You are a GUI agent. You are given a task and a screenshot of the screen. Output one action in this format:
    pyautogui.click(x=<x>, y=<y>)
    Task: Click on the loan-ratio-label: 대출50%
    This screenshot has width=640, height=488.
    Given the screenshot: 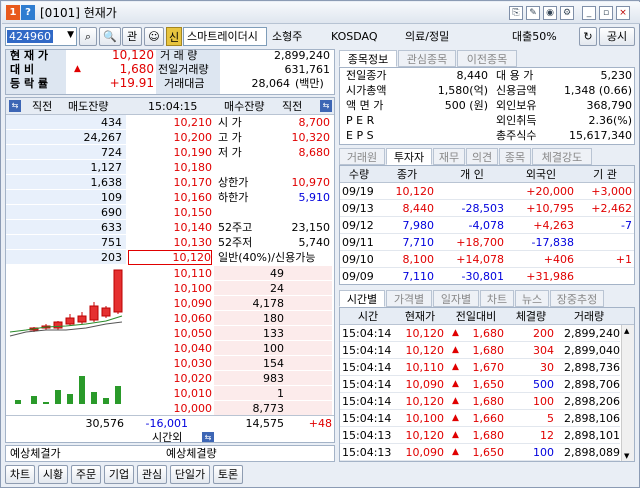 What is the action you would take?
    pyautogui.click(x=534, y=36)
    